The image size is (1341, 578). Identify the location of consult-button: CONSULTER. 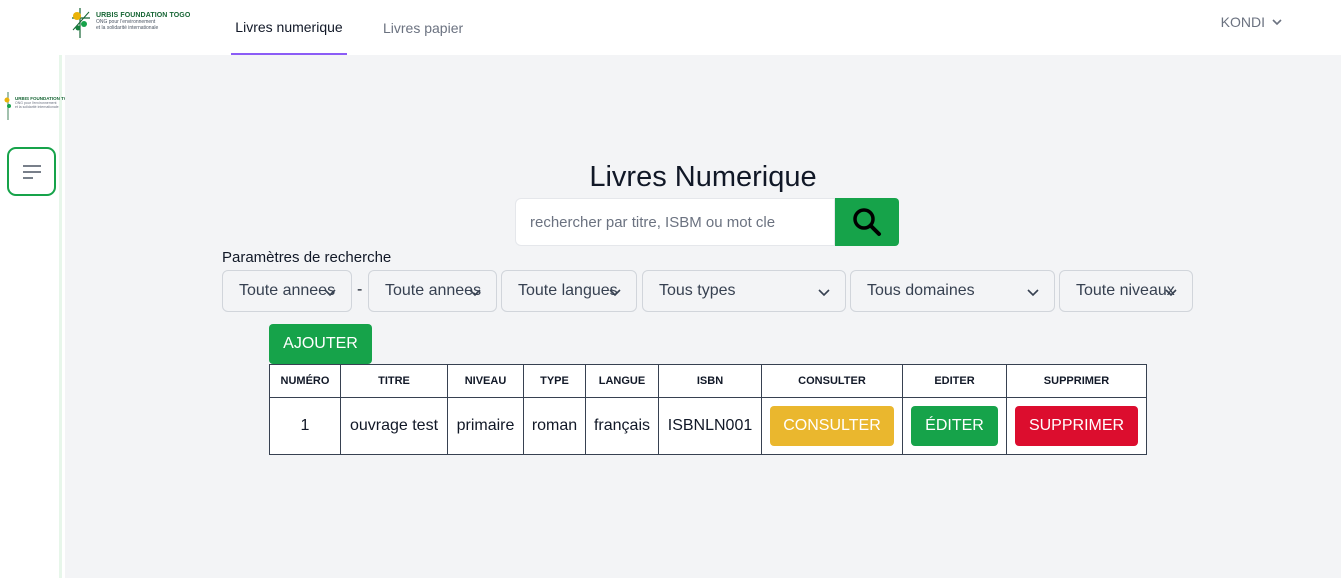
(832, 426).